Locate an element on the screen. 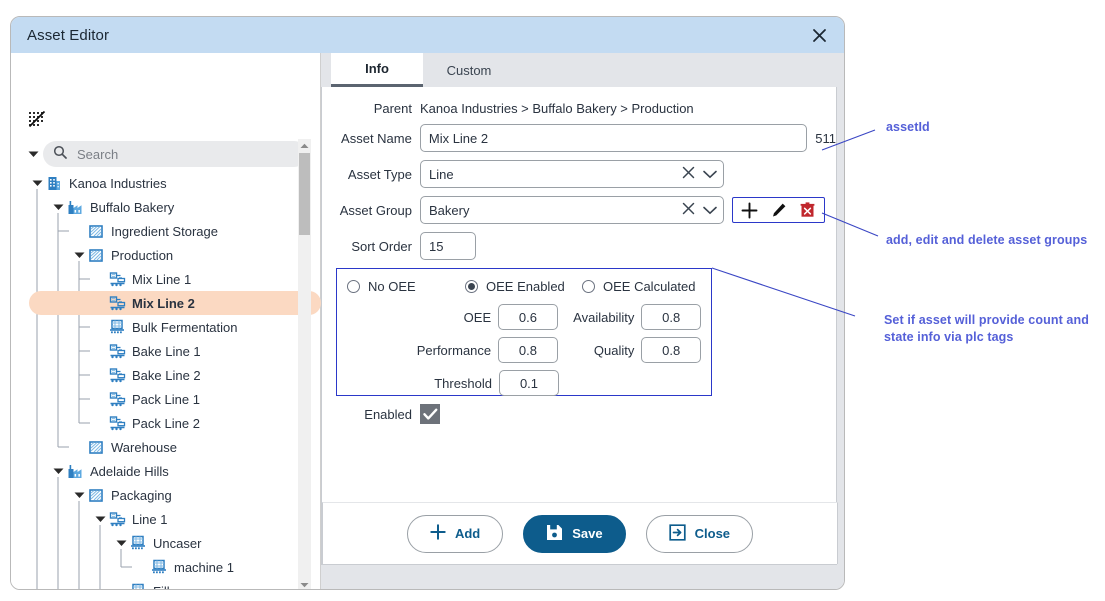  tab-custom: Custom is located at coordinates (469, 70).